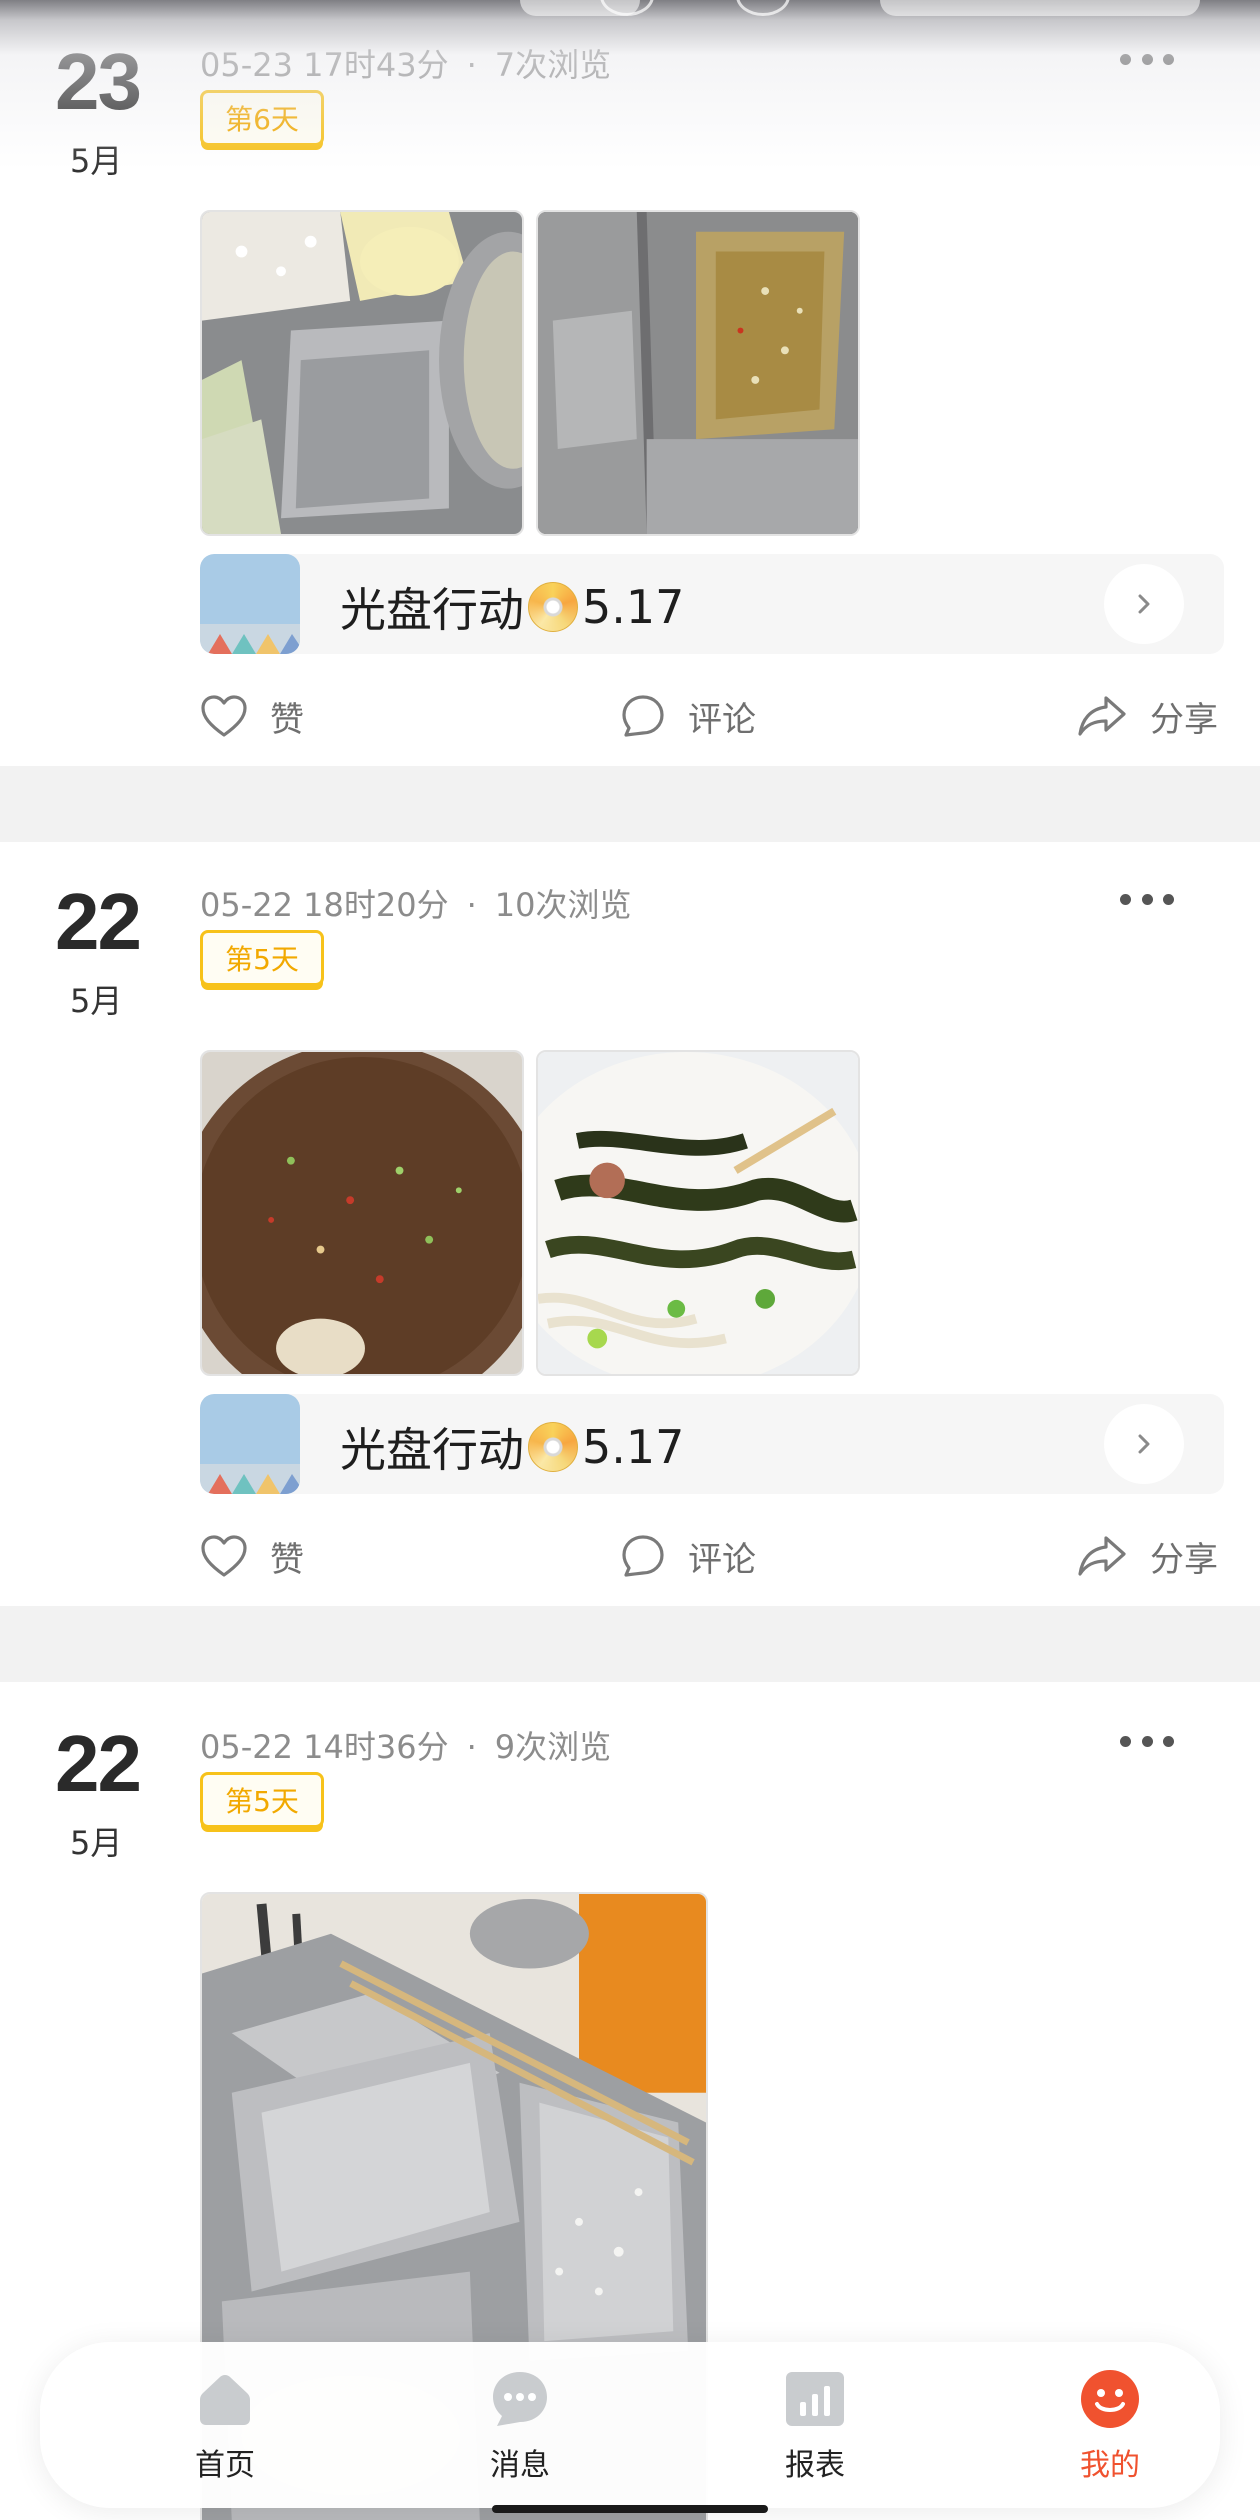 Image resolution: width=1260 pixels, height=2520 pixels. Describe the element at coordinates (1110, 2399) in the screenshot. I see `smiley-icon` at that location.